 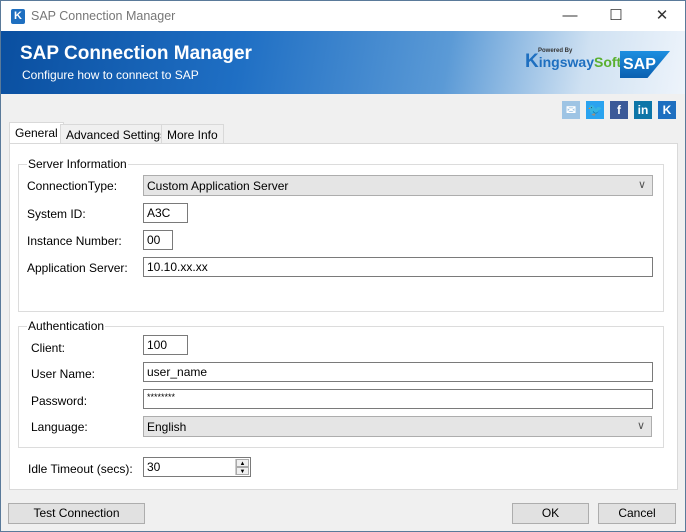 I want to click on window-title: SAP Connection Manager, so click(x=103, y=16).